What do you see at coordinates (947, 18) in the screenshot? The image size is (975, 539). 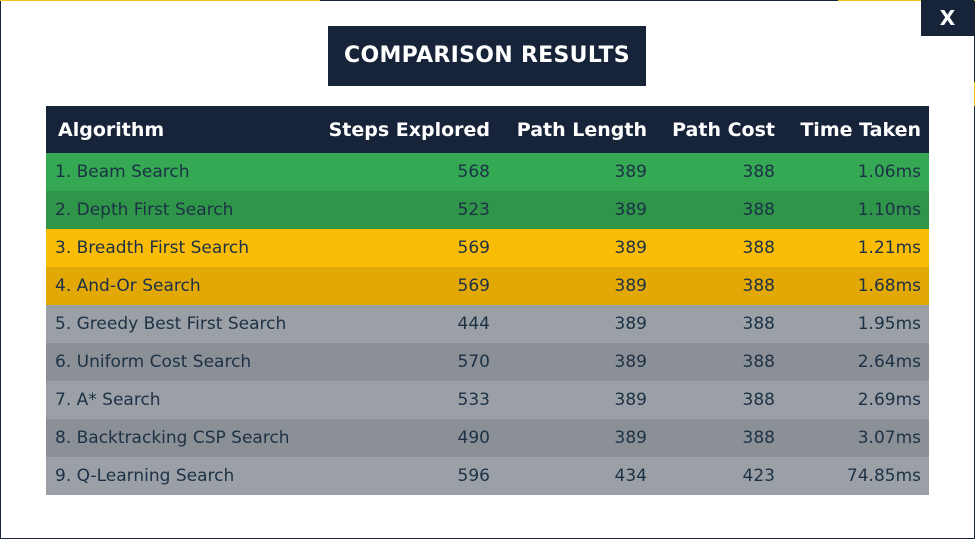 I see `close-button: X` at bounding box center [947, 18].